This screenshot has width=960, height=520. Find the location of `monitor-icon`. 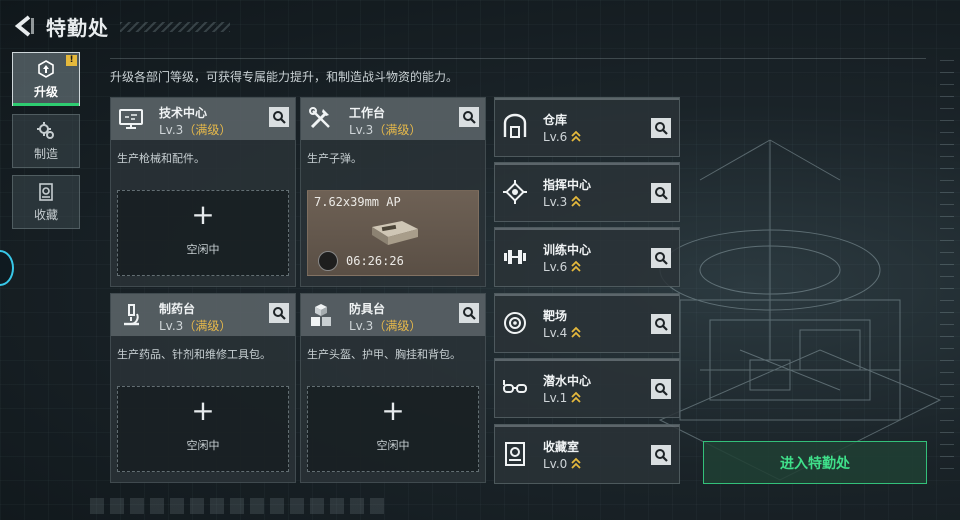

monitor-icon is located at coordinates (131, 119).